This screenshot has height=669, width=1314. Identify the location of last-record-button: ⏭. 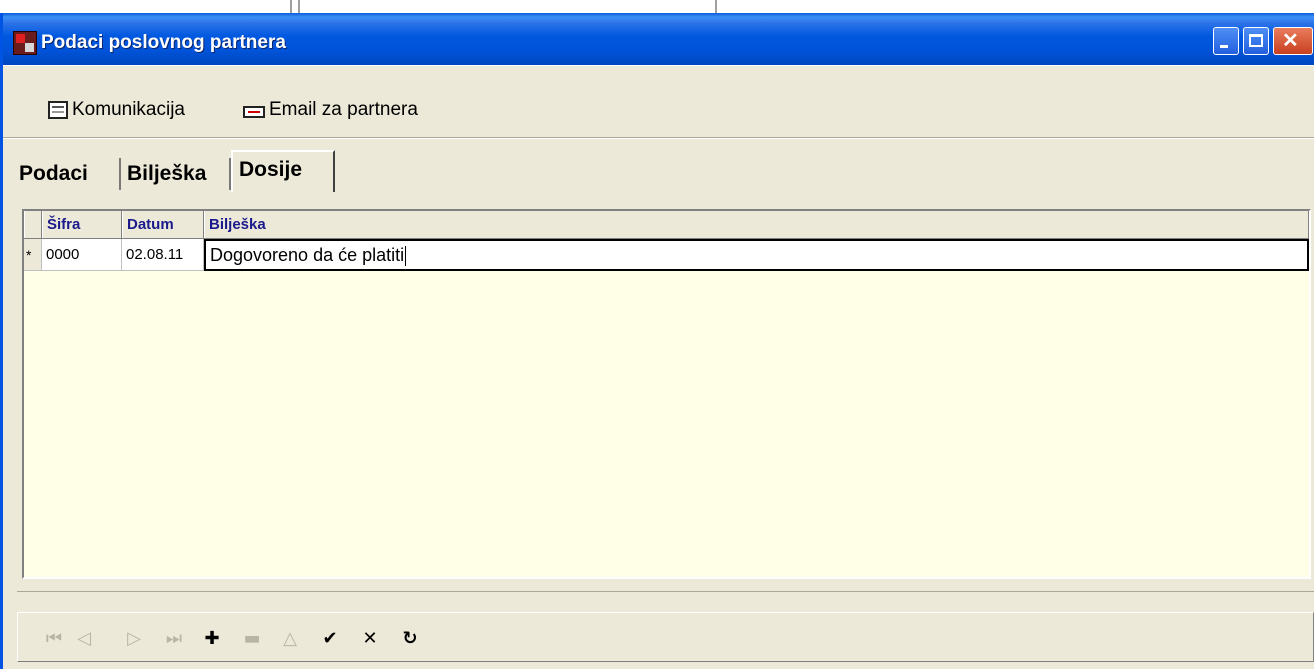
(174, 639).